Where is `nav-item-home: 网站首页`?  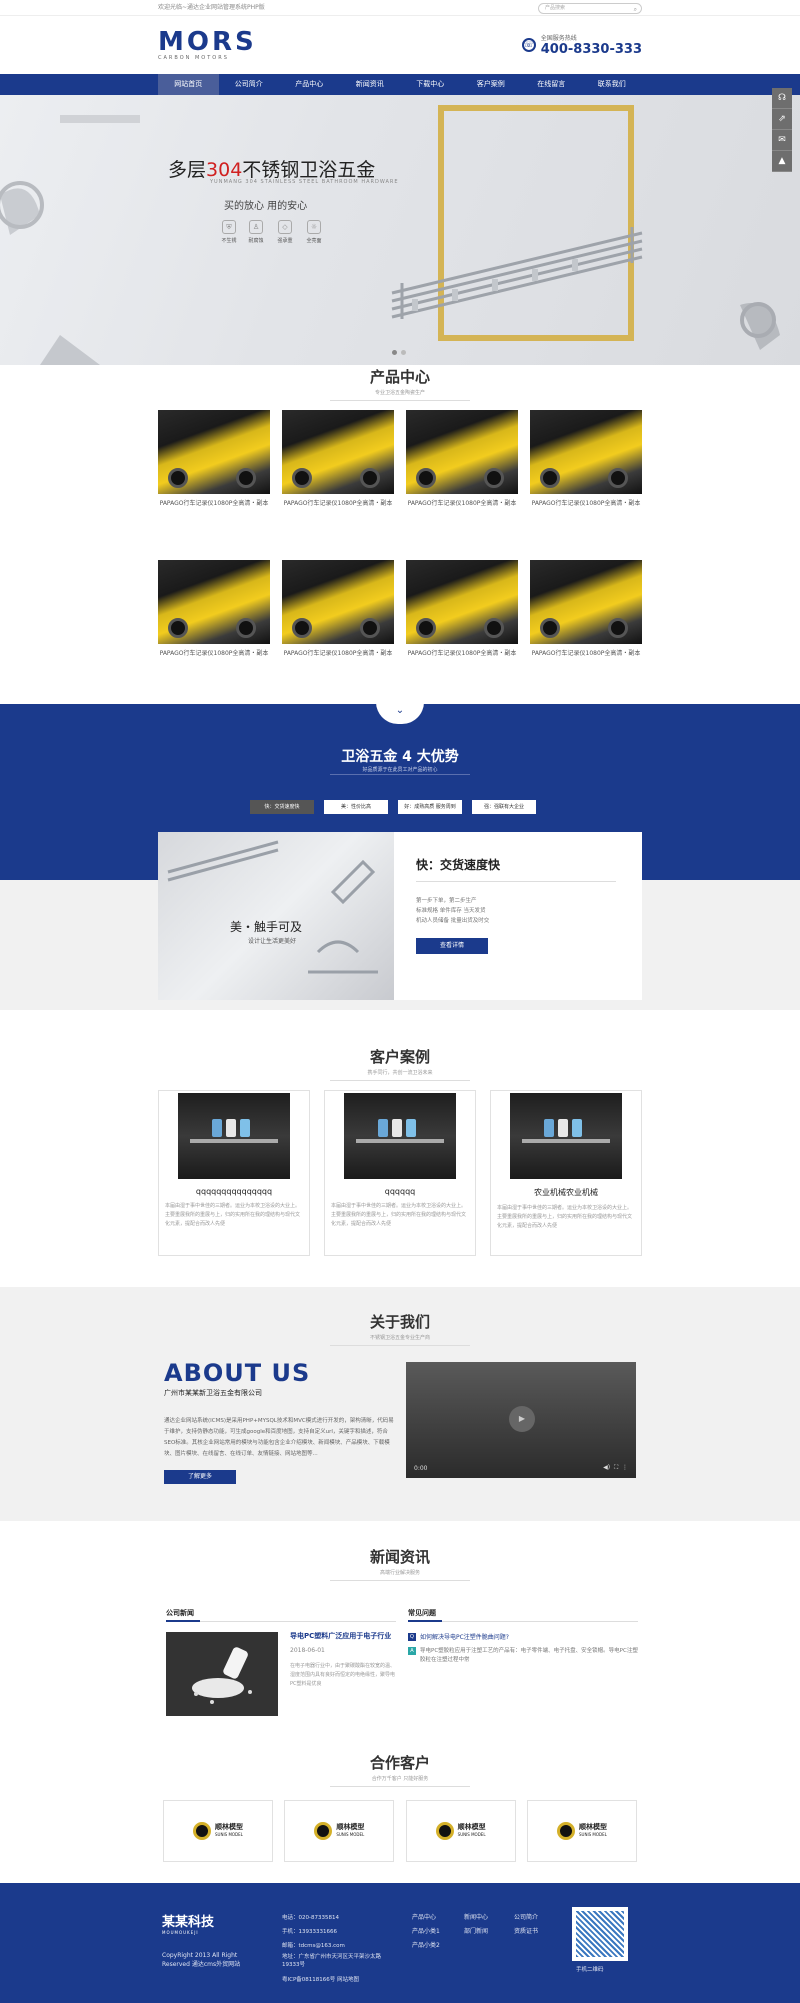
nav-item-home: 网站首页 is located at coordinates (188, 84).